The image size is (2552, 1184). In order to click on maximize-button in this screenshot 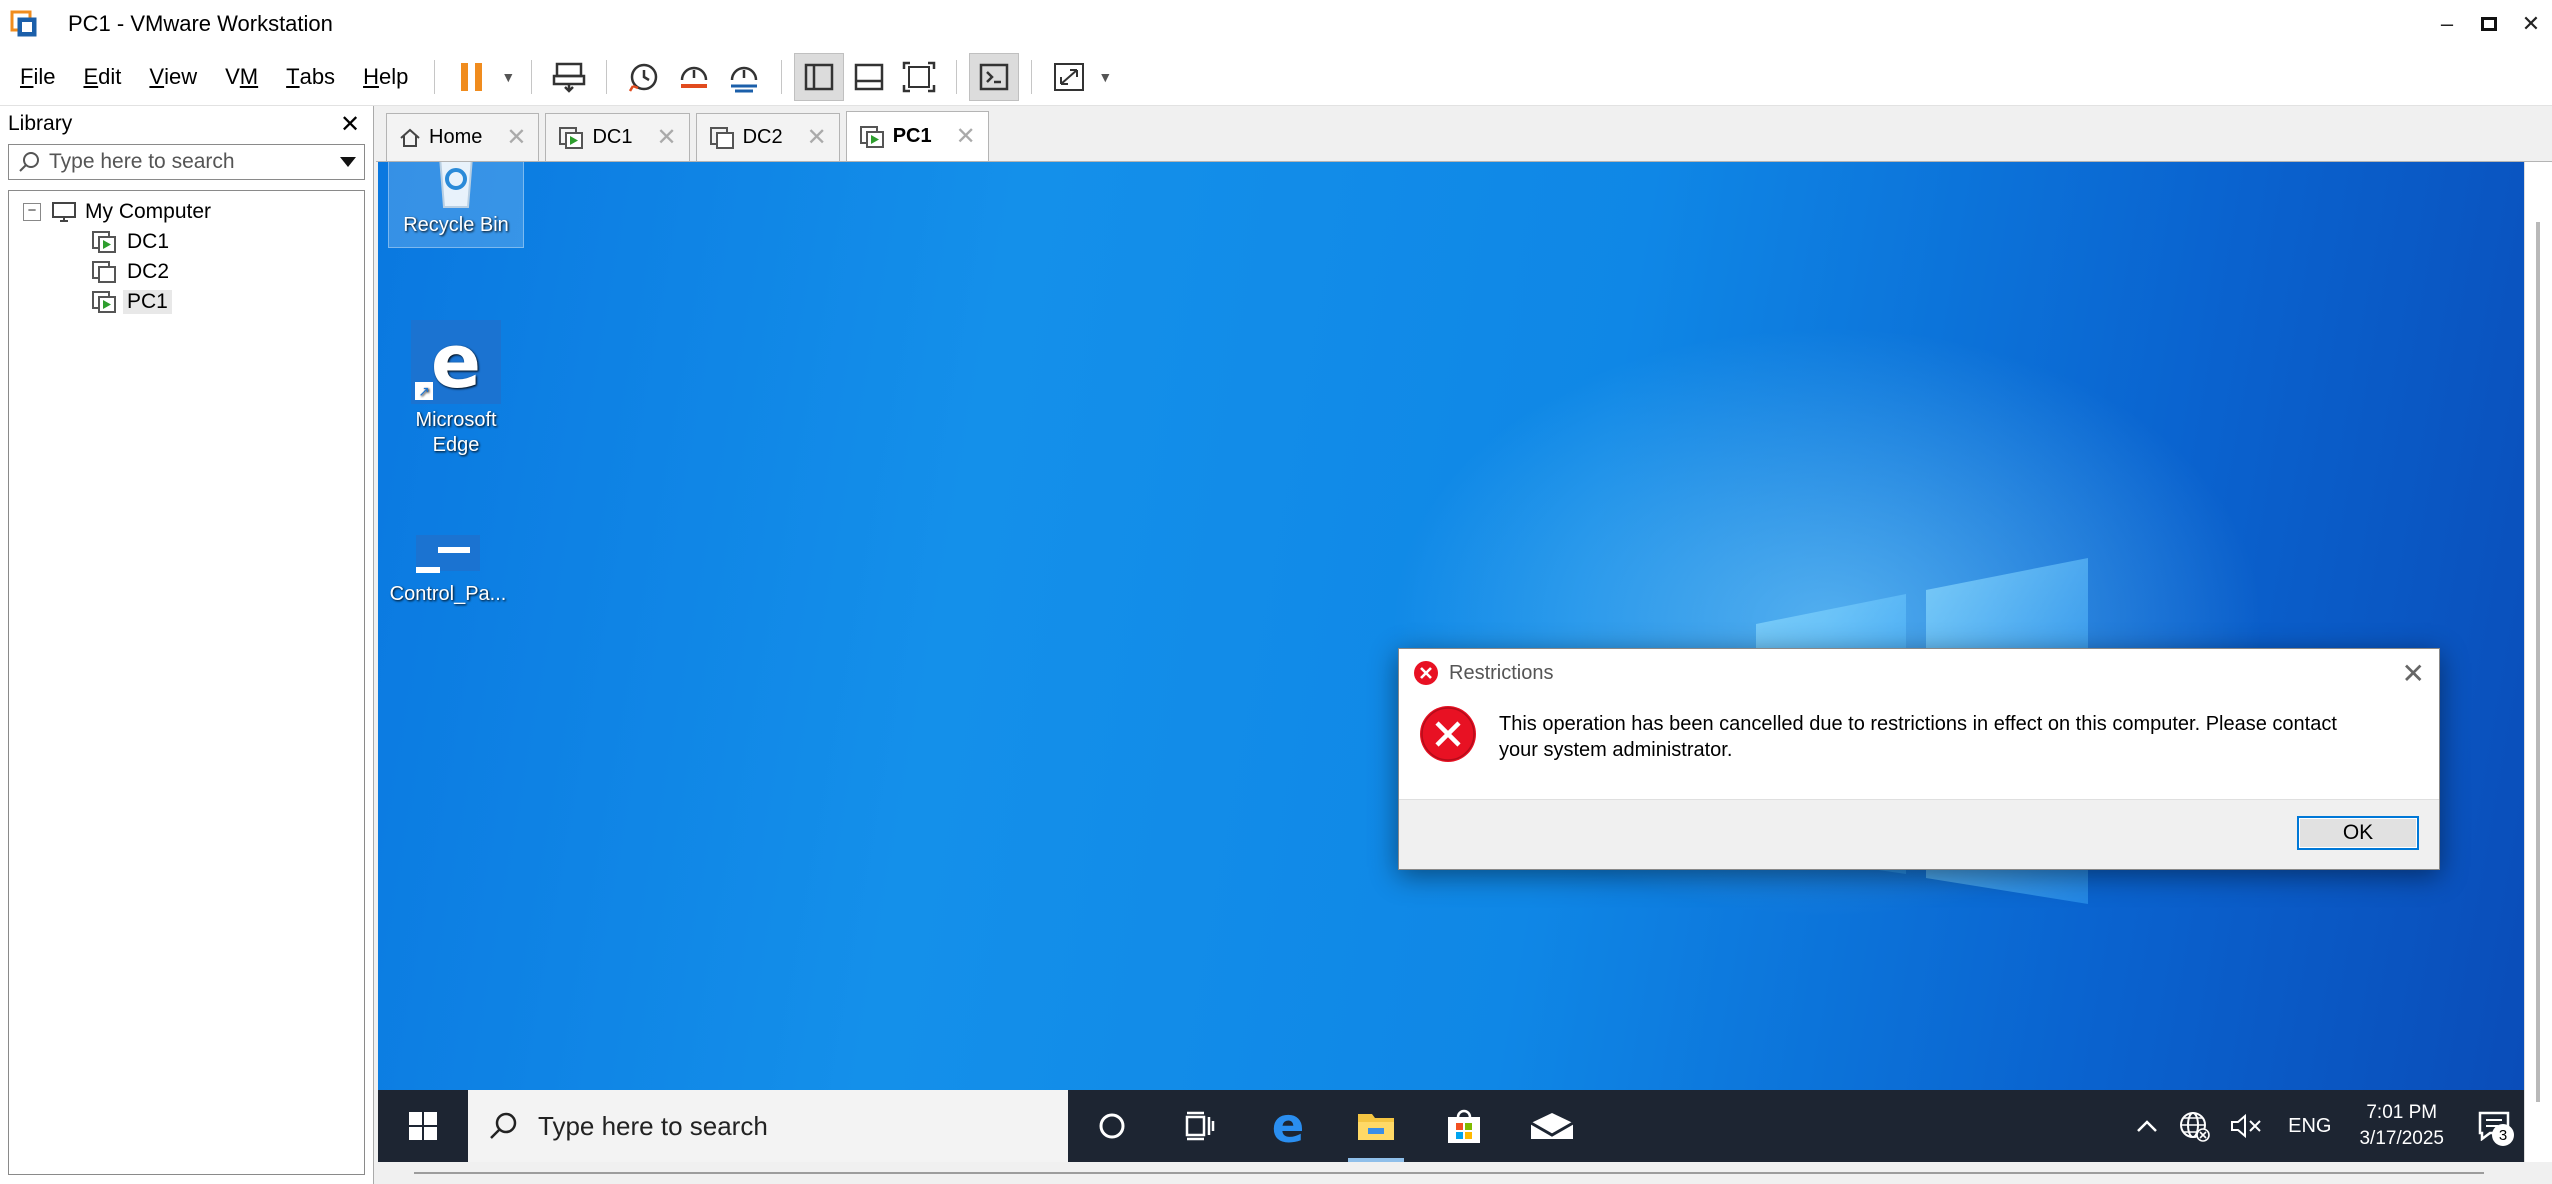, I will do `click(2489, 24)`.